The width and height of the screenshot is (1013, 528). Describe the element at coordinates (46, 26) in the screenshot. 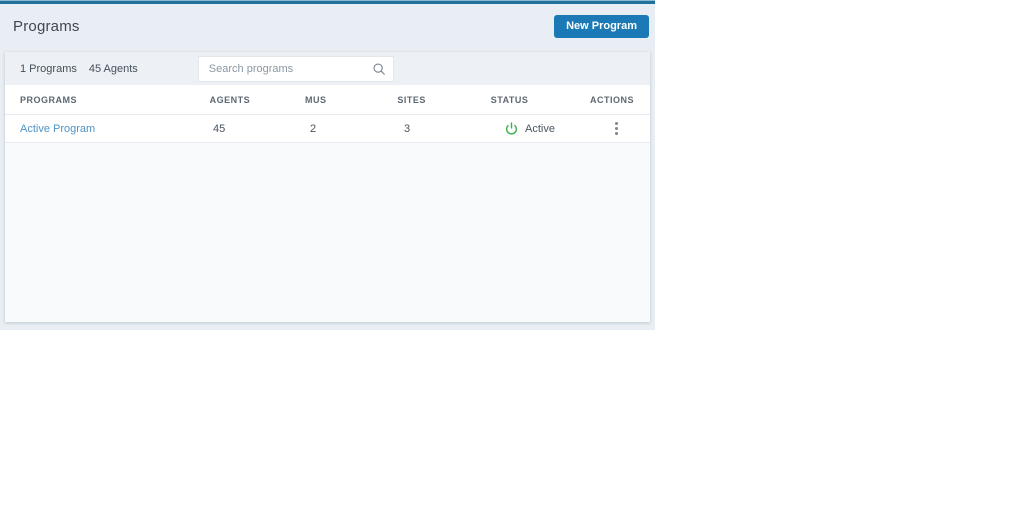

I see `page-title: Programs` at that location.